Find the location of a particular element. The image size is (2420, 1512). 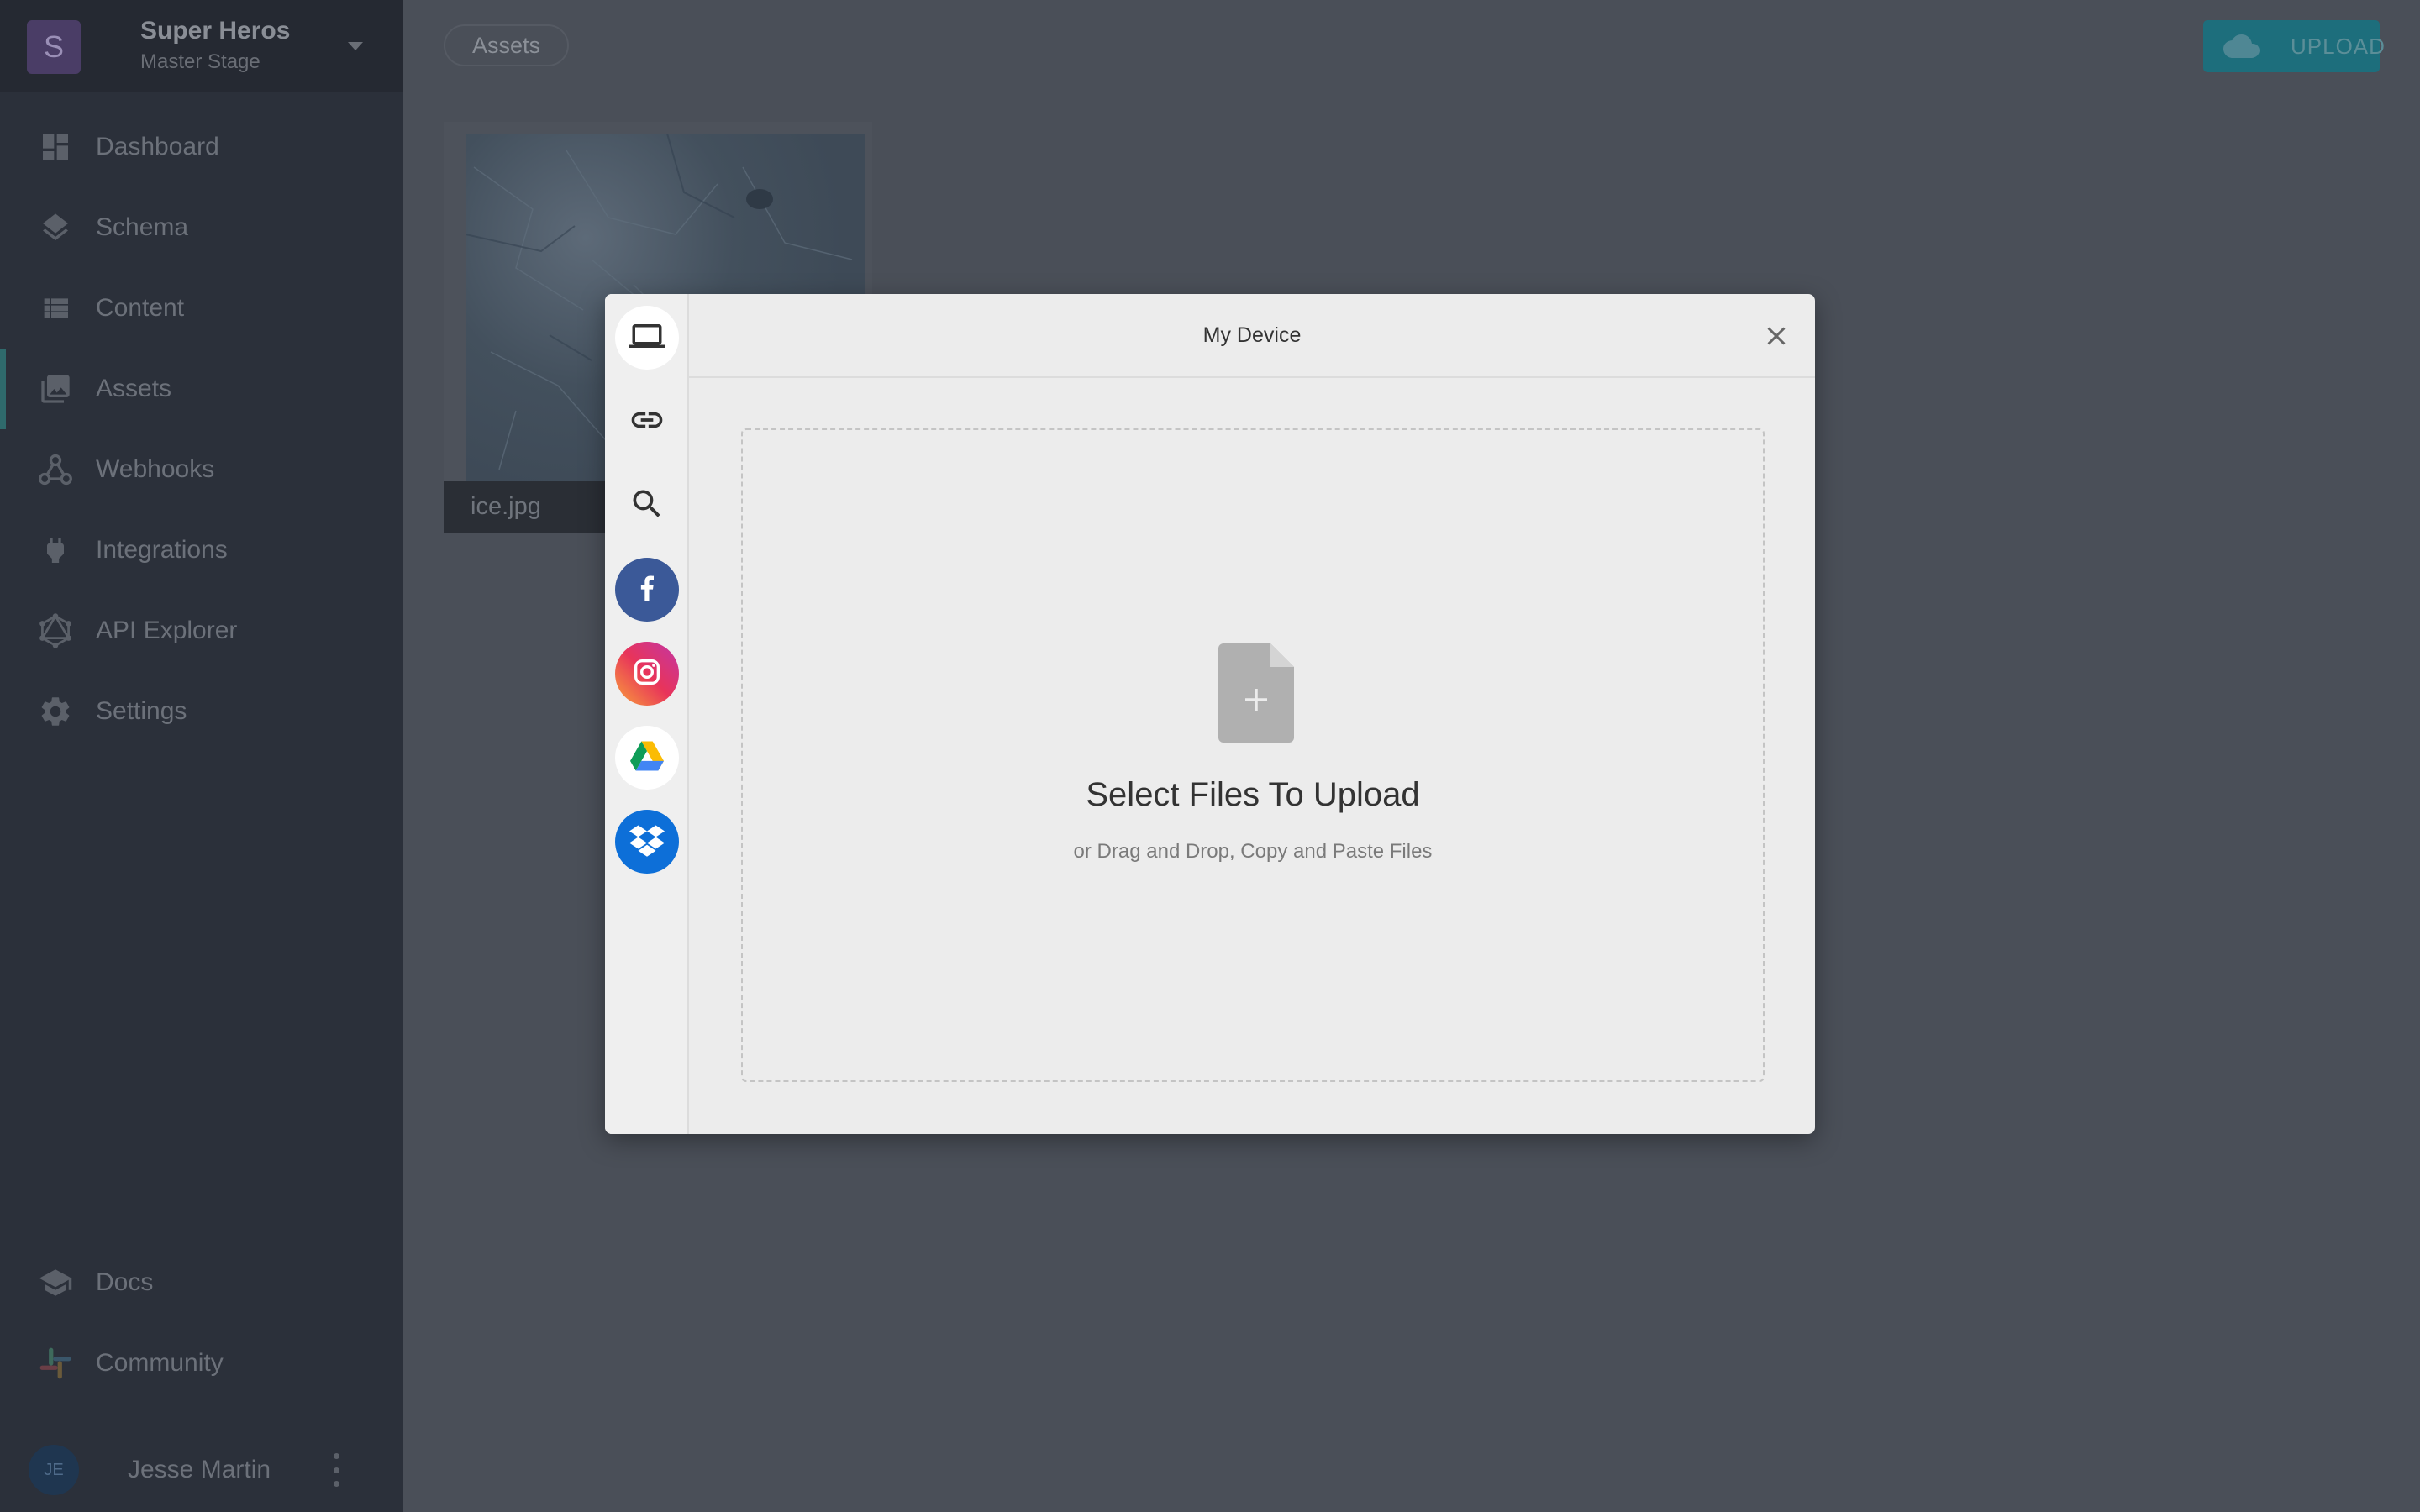

modal-header: My Device is located at coordinates (1252, 336).